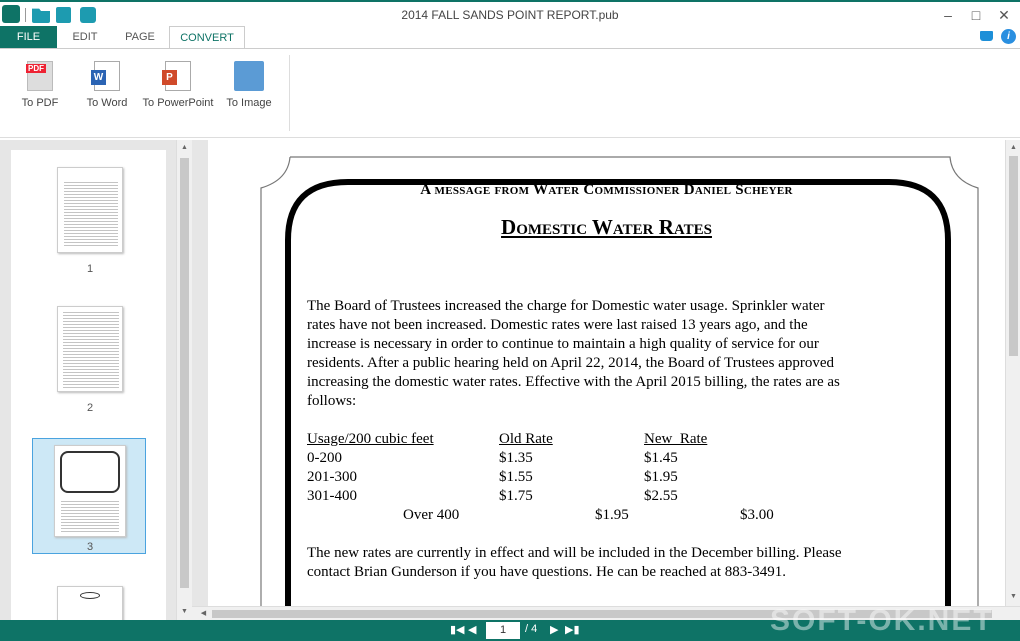 The image size is (1020, 641). What do you see at coordinates (572, 629) in the screenshot?
I see `last-page-button: ▶▮` at bounding box center [572, 629].